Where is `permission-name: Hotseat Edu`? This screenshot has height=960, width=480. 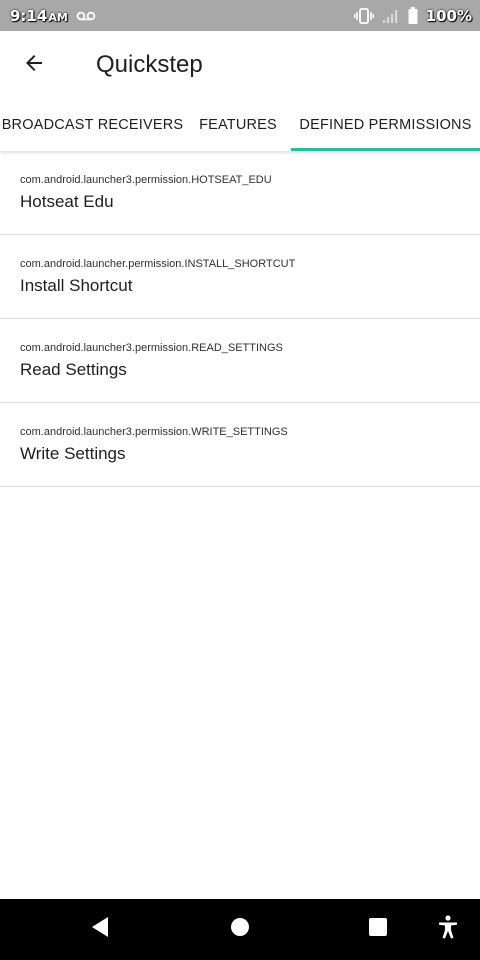 permission-name: Hotseat Edu is located at coordinates (67, 201).